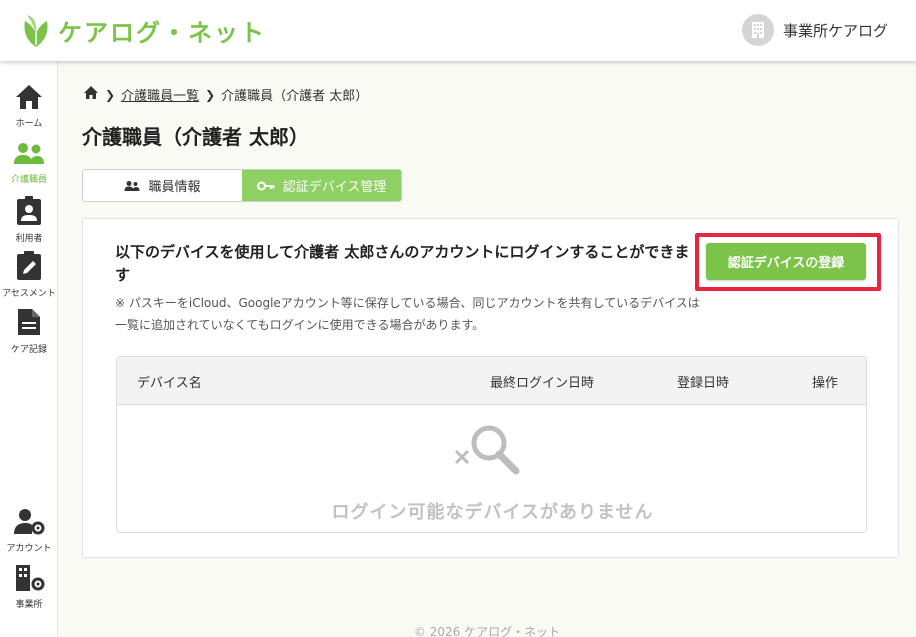  Describe the element at coordinates (835, 30) in the screenshot. I see `office-name: 事業所ケアログ` at that location.